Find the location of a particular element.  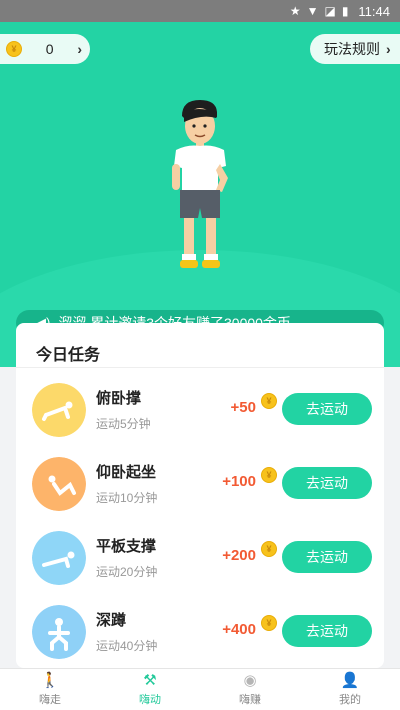

squat-icon is located at coordinates (59, 632).